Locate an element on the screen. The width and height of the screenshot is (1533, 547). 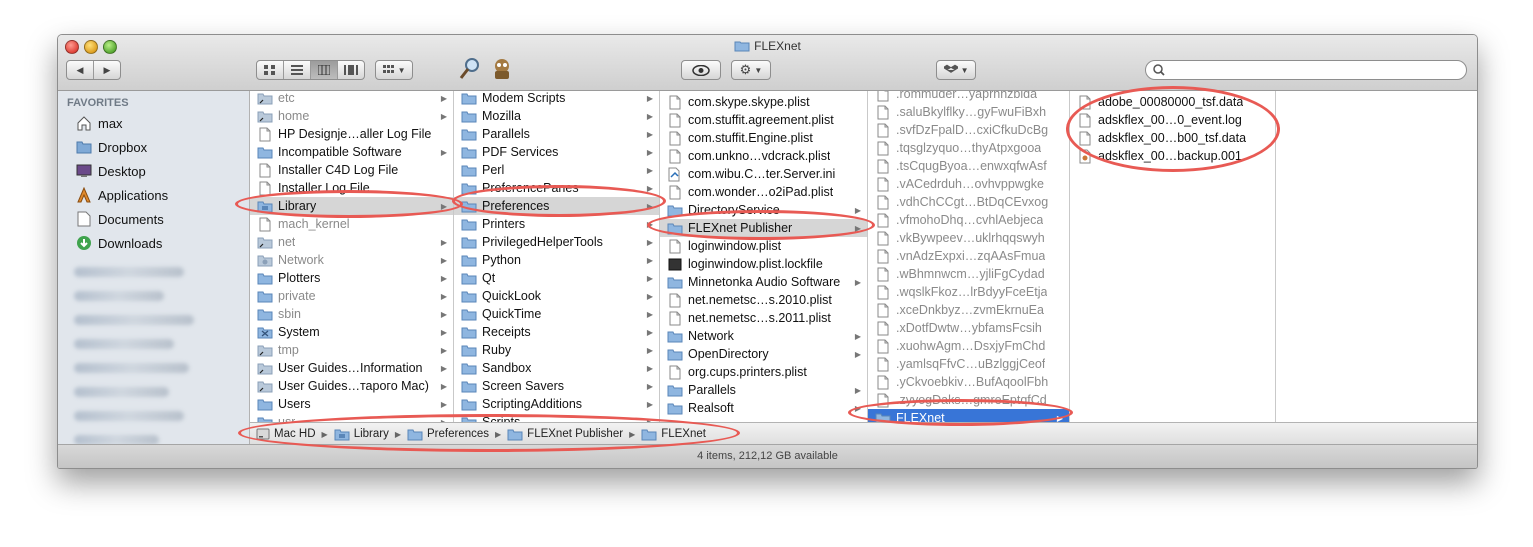
file-row: Installer C4D Log File is located at coordinates (351, 170).